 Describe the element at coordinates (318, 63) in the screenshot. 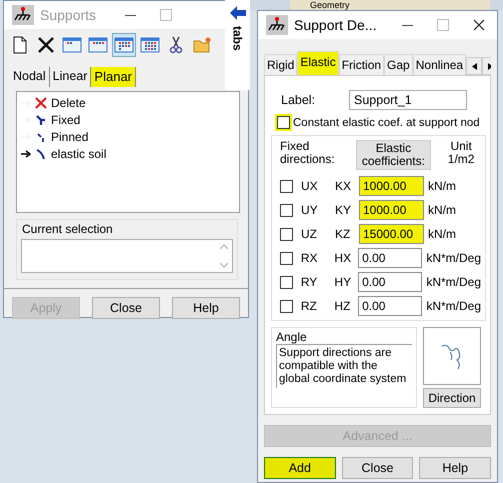

I see `tab: Elastic` at that location.